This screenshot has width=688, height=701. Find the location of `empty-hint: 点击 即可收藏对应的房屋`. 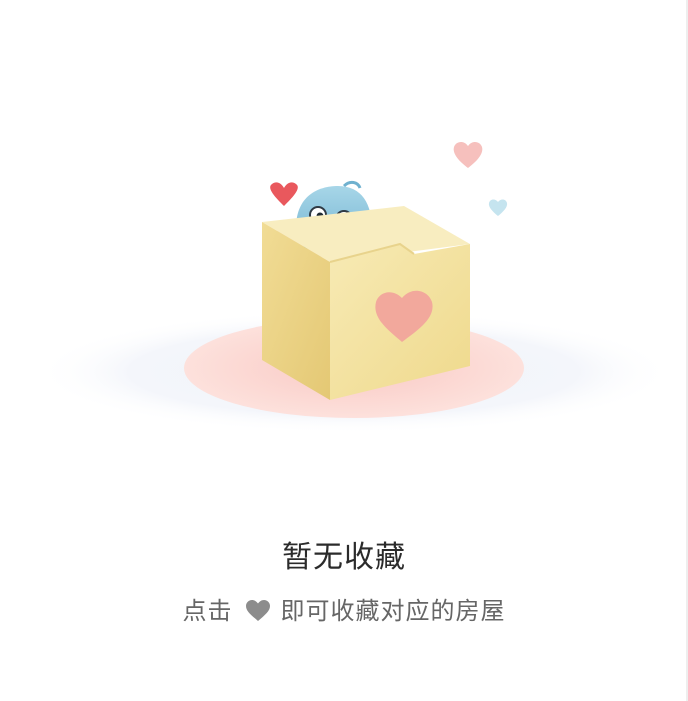

empty-hint: 点击 即可收藏对应的房屋 is located at coordinates (344, 611).